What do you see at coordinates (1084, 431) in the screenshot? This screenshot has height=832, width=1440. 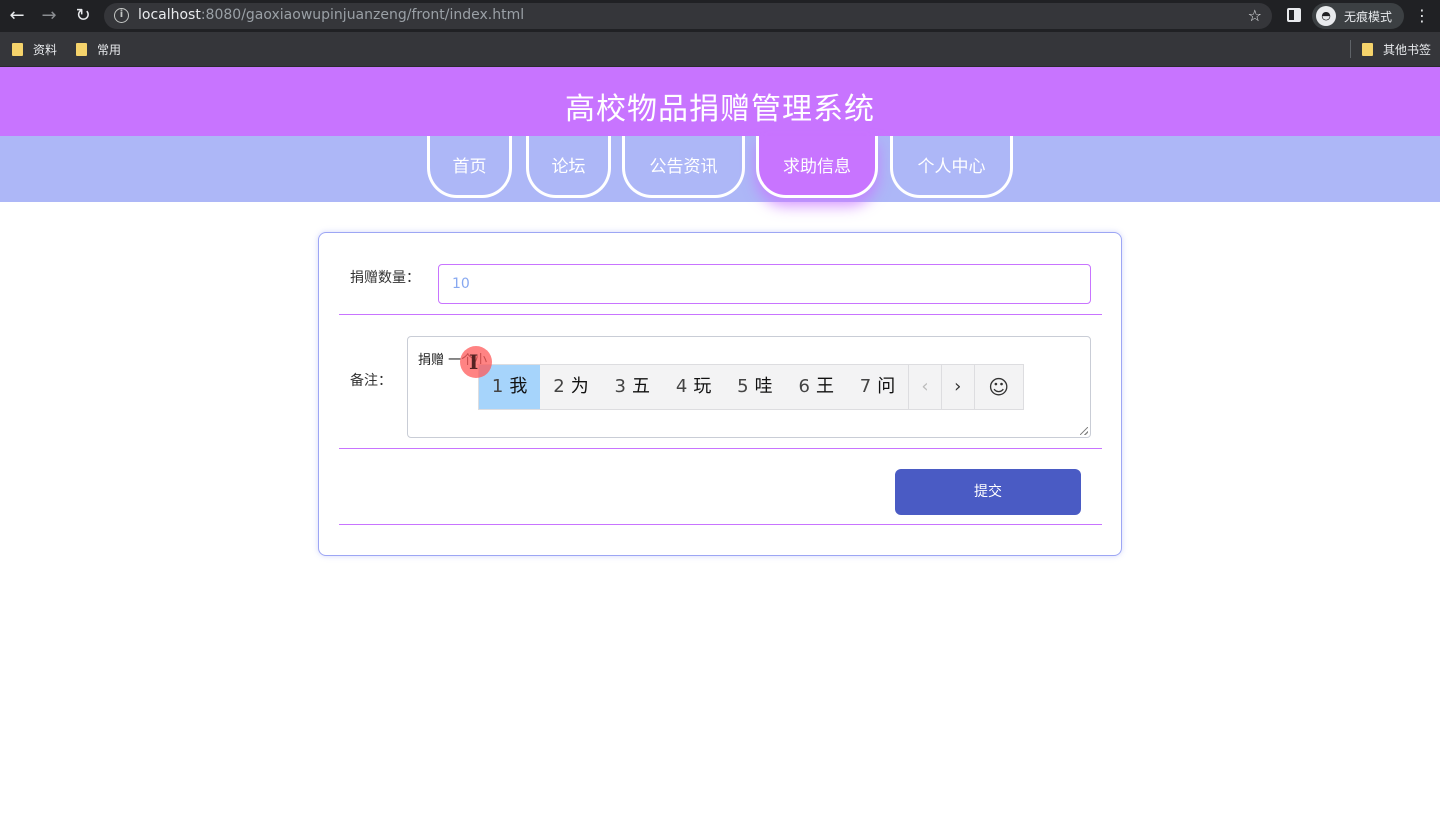 I see `resize-handle` at bounding box center [1084, 431].